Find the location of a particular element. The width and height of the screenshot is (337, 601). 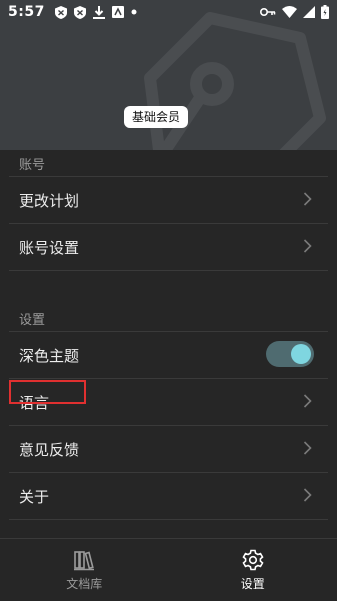

wifi-icon is located at coordinates (289, 12).